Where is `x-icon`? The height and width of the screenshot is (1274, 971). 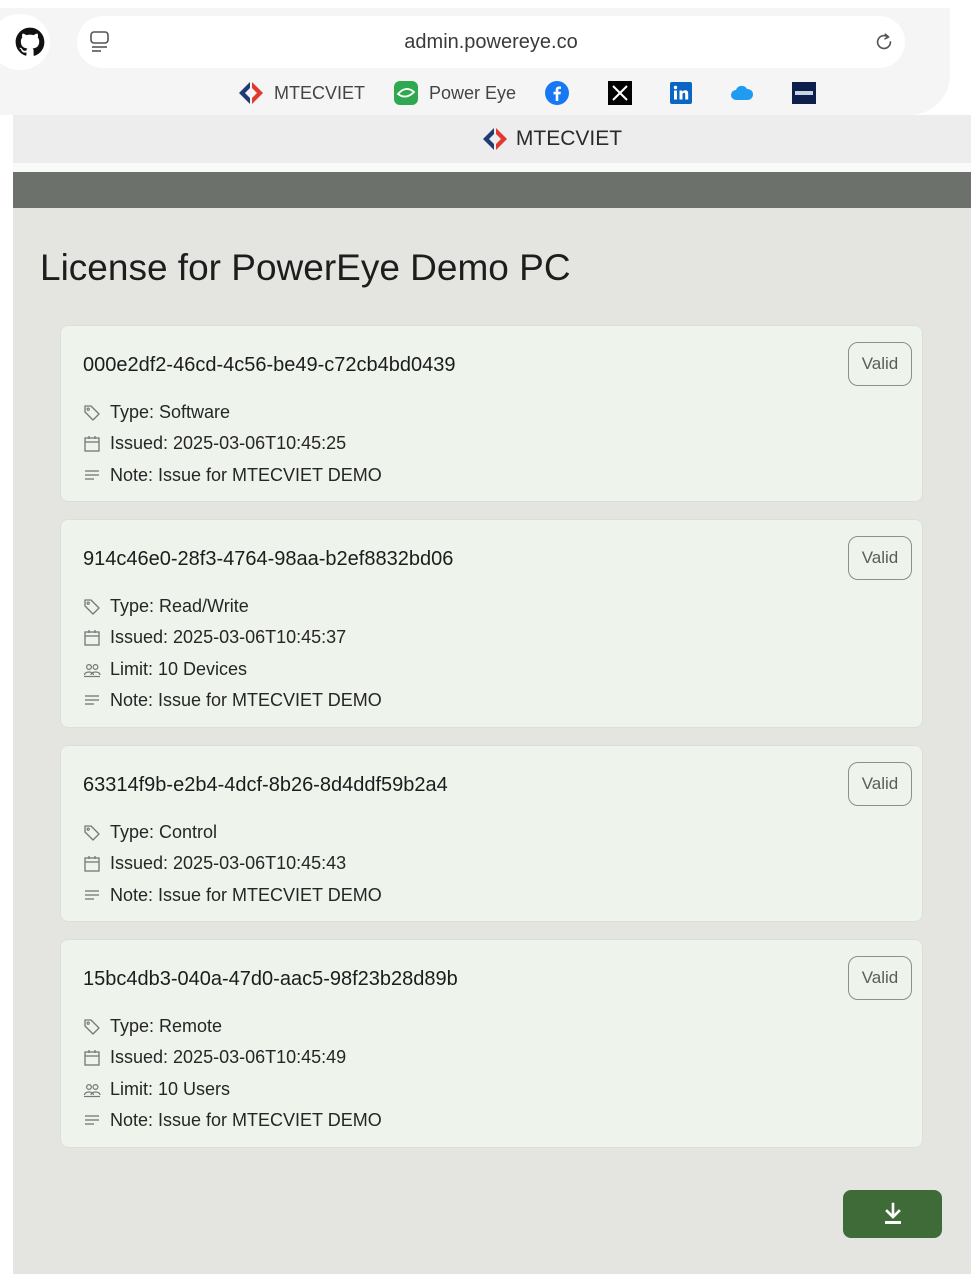 x-icon is located at coordinates (620, 93).